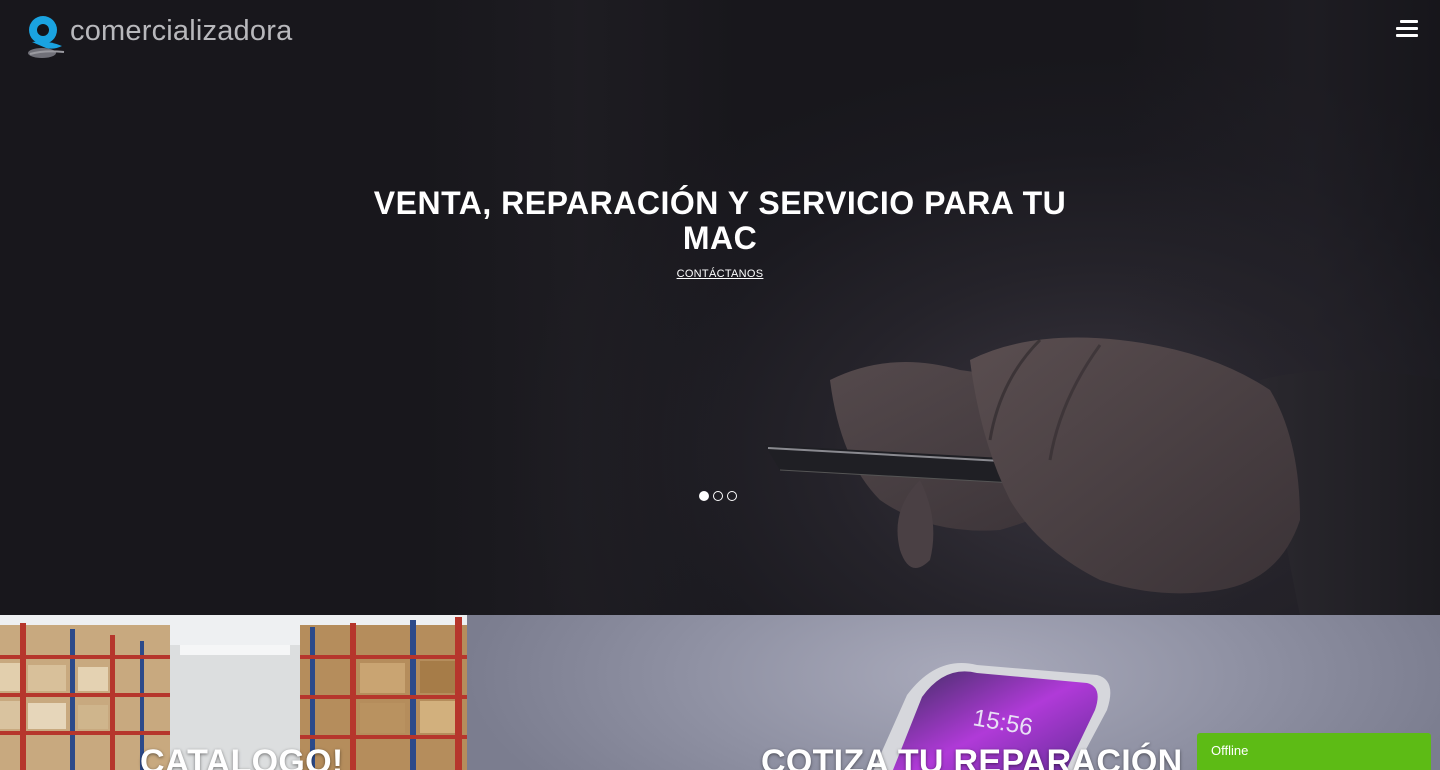  I want to click on chat-widget: Offline, so click(1314, 751).